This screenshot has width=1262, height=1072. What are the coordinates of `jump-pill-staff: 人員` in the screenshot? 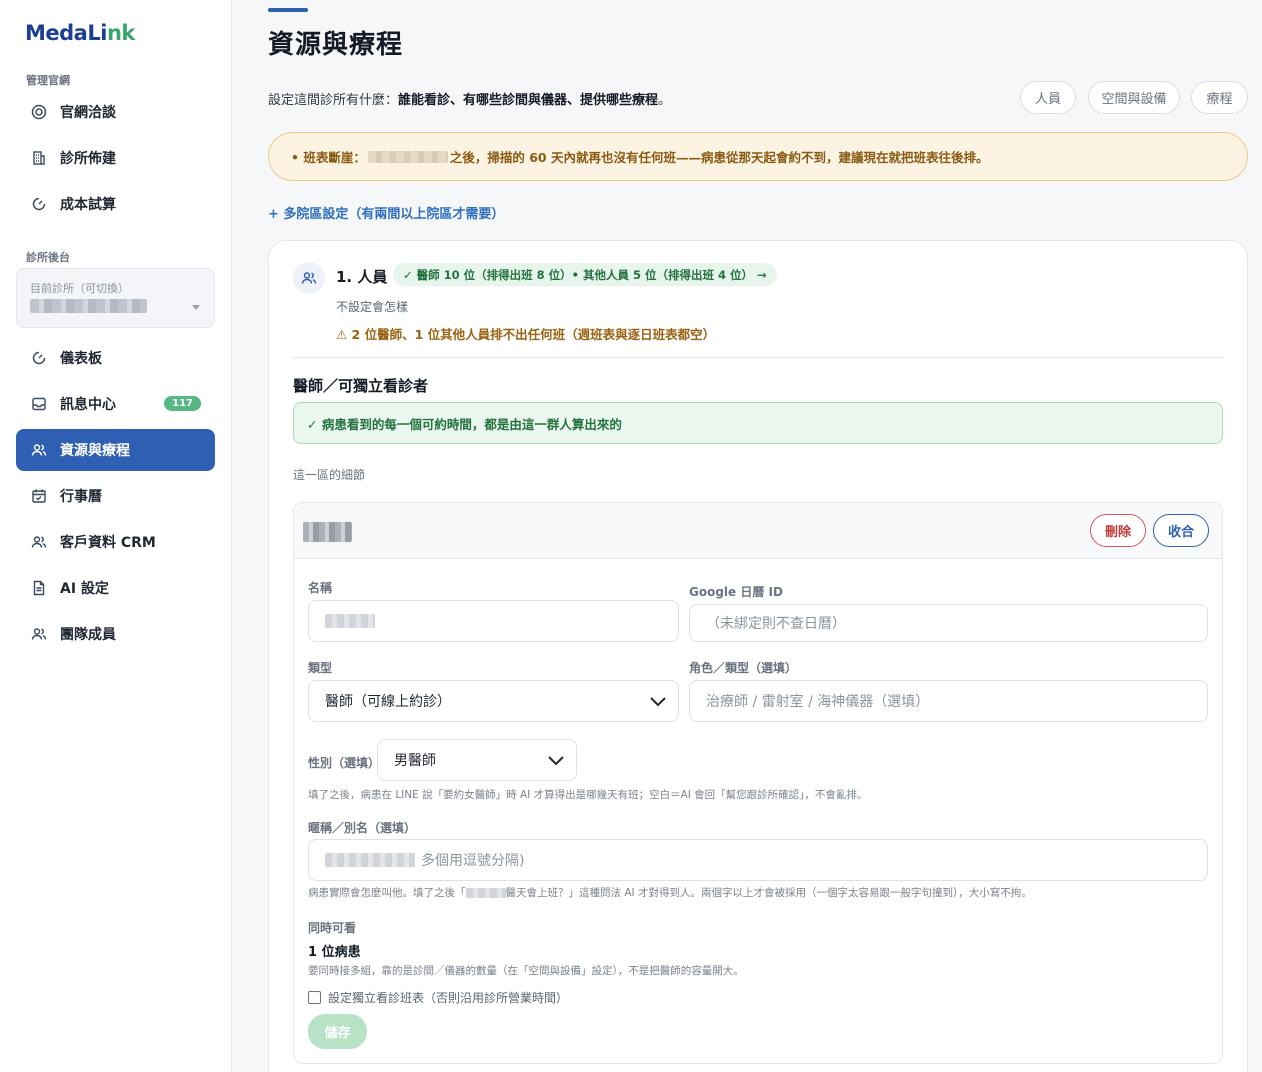 It's located at (1048, 97).